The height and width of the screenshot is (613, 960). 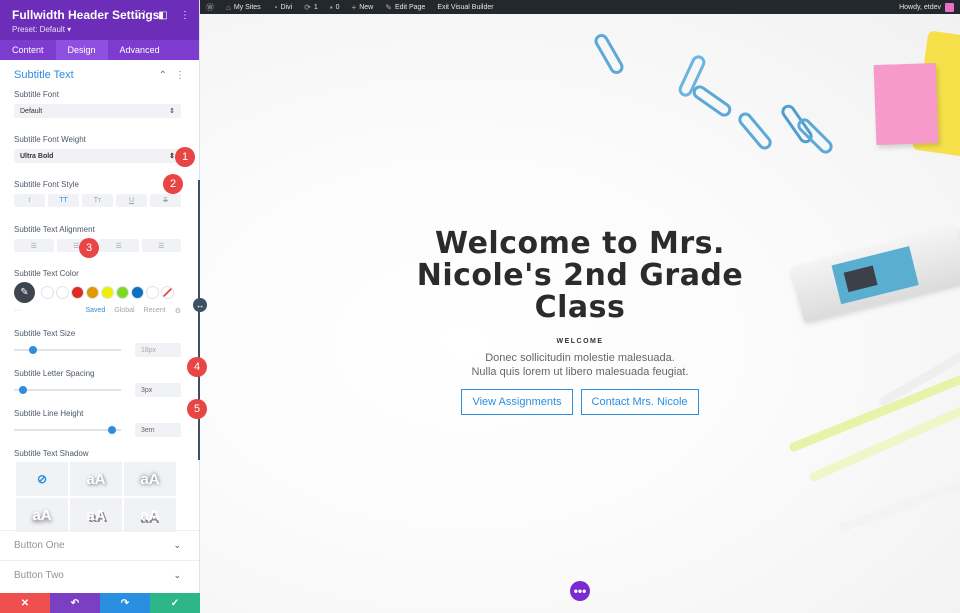 What do you see at coordinates (163, 15) in the screenshot?
I see `snap-panel-icon: ◧` at bounding box center [163, 15].